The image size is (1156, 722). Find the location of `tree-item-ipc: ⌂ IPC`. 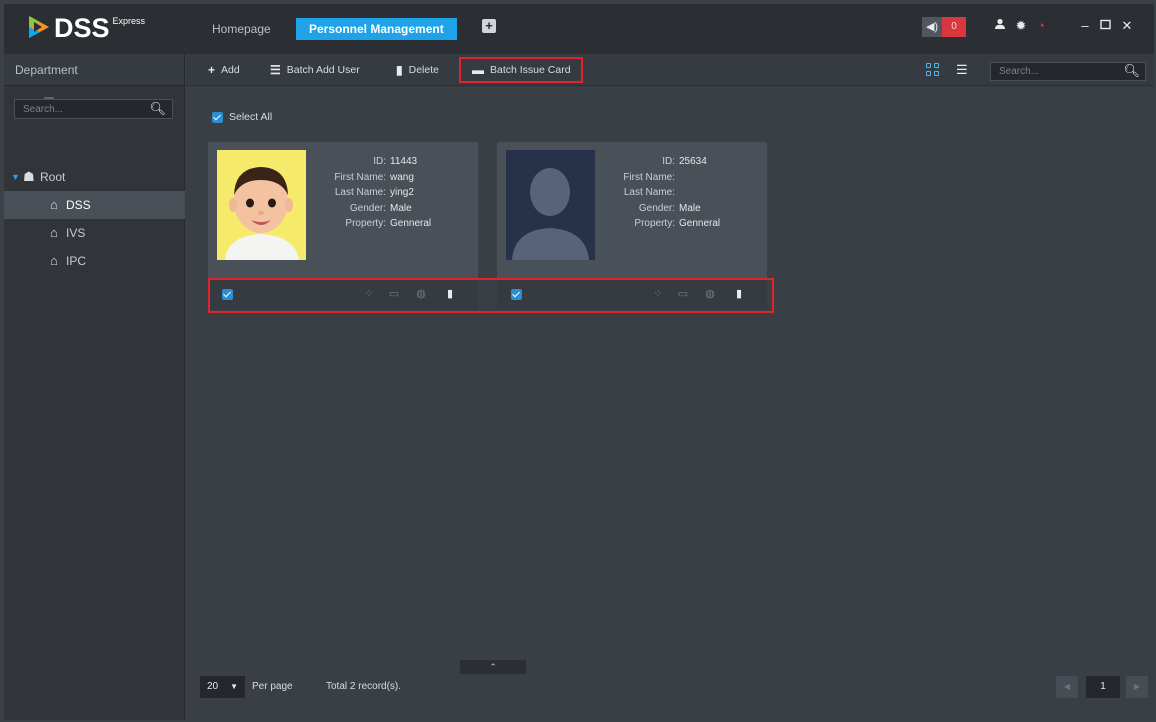

tree-item-ipc: ⌂ IPC is located at coordinates (94, 261).